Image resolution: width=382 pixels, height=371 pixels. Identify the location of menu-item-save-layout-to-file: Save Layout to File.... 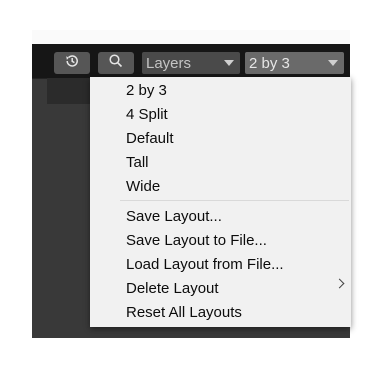
(196, 241).